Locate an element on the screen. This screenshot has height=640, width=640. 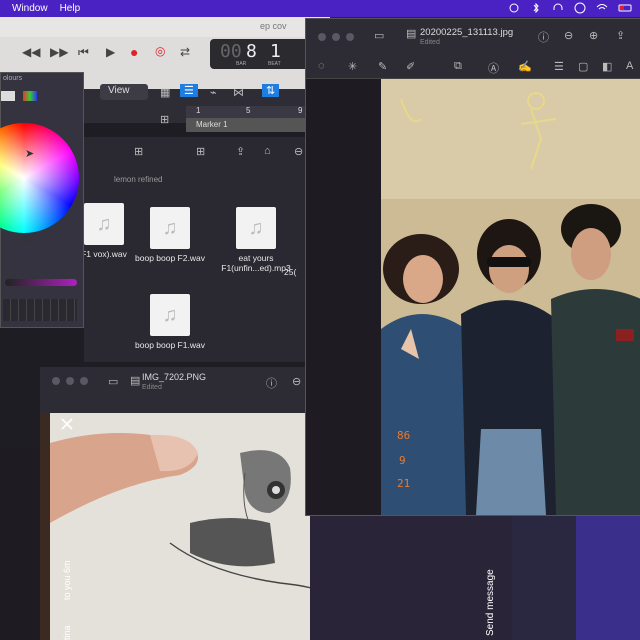
file-name: boop boop F1.wav is located at coordinates (170, 345).